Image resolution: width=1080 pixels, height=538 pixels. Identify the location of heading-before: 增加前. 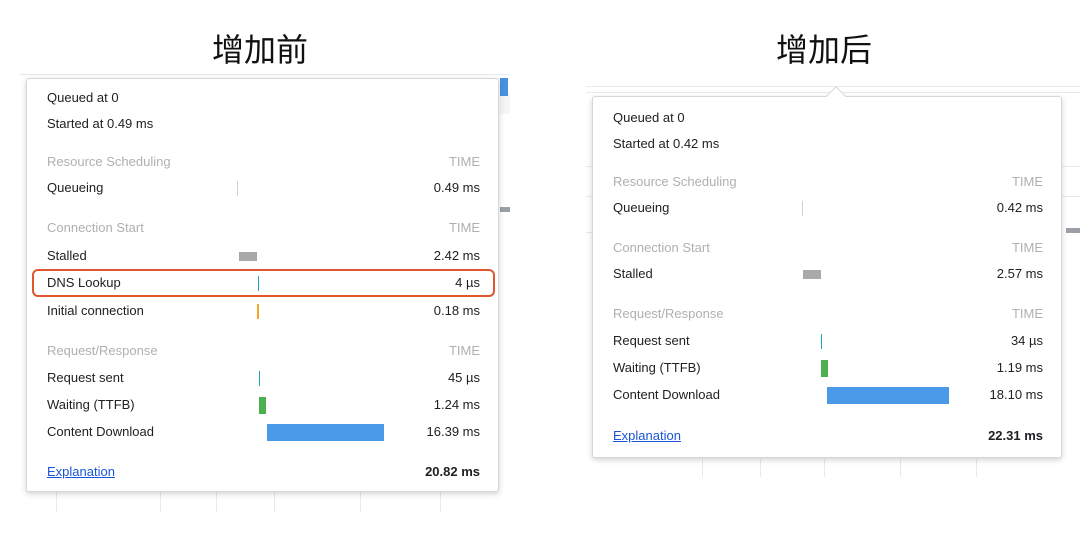
(260, 50).